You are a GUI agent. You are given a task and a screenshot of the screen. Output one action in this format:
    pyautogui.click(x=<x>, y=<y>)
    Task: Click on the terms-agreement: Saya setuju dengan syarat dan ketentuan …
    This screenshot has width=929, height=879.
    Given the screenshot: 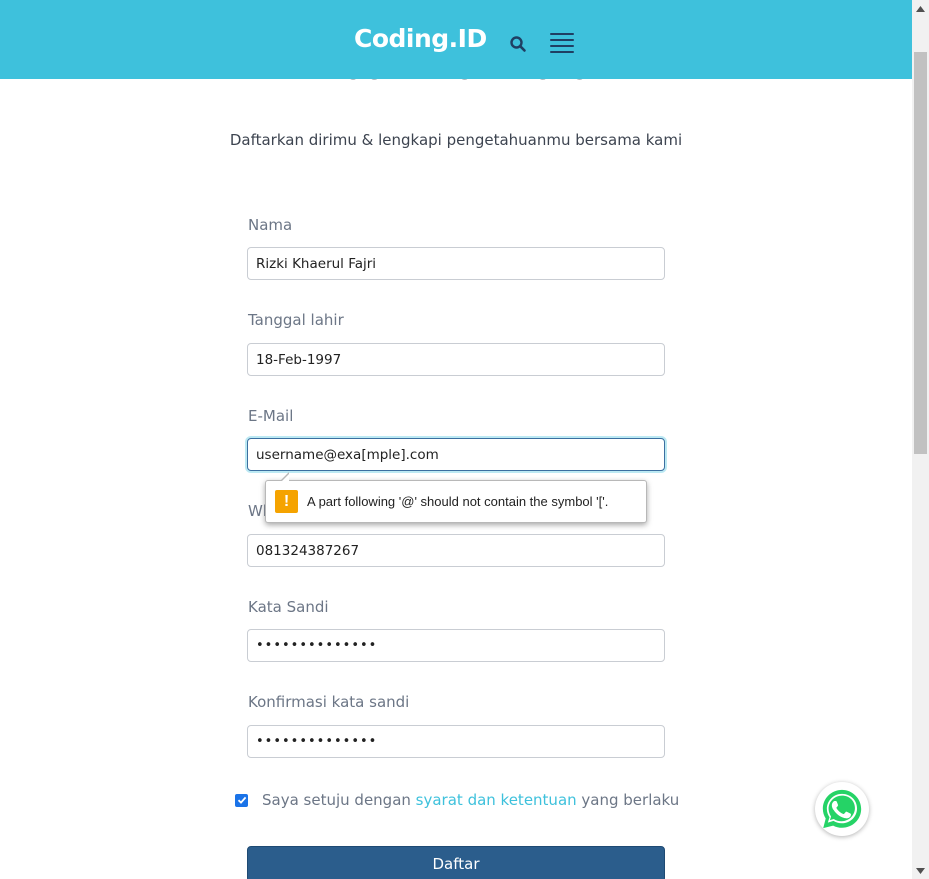 What is the action you would take?
    pyautogui.click(x=457, y=800)
    